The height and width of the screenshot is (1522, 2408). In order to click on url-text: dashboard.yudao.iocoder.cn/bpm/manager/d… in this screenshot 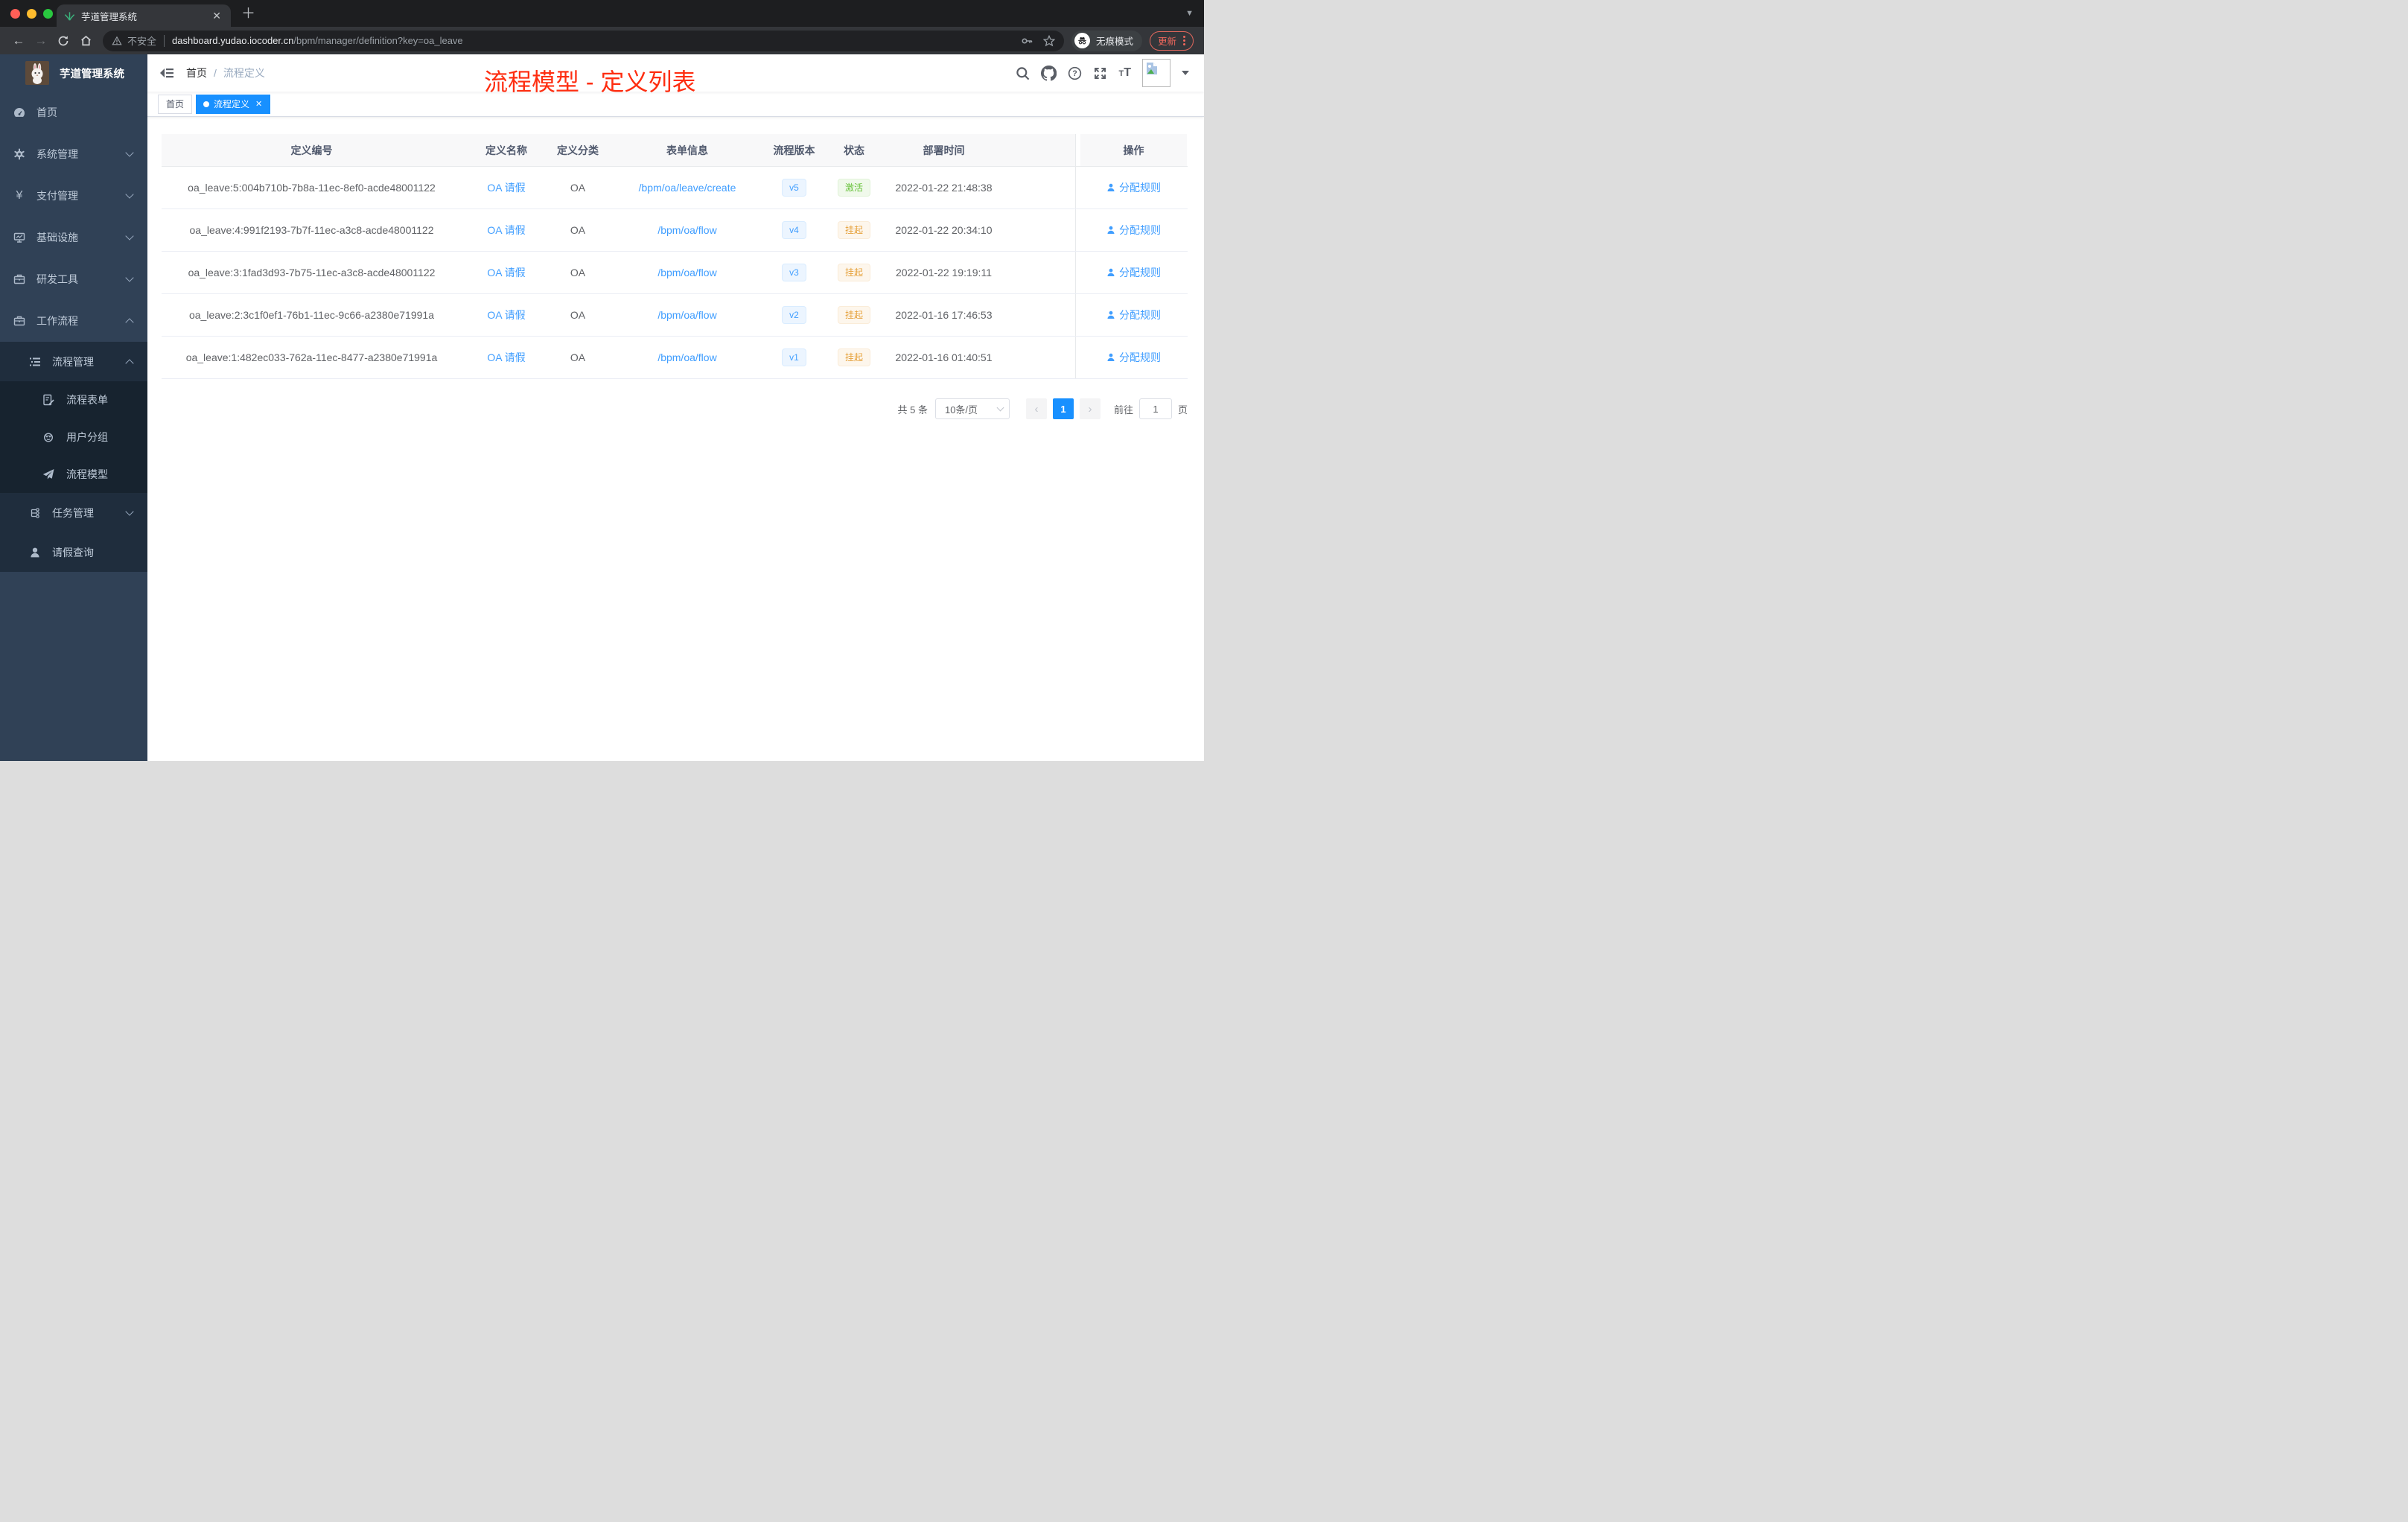, I will do `click(317, 40)`.